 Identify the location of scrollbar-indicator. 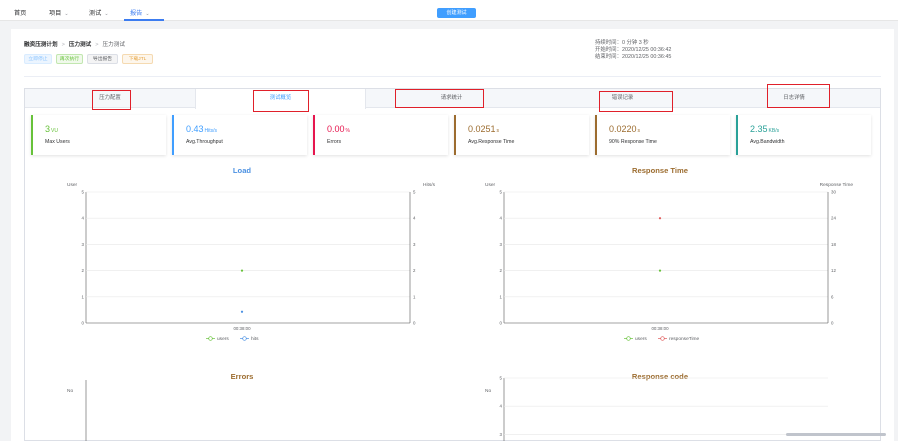
(836, 434).